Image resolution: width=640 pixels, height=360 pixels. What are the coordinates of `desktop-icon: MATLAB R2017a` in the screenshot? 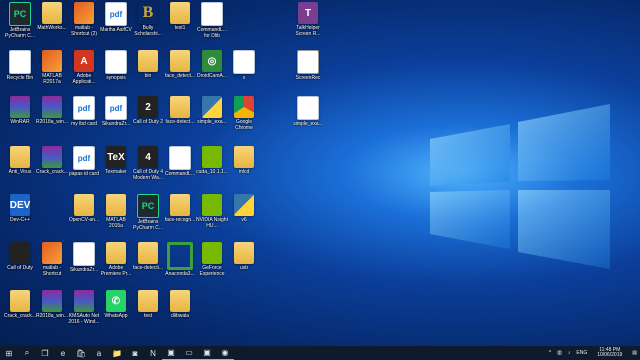 It's located at (52, 67).